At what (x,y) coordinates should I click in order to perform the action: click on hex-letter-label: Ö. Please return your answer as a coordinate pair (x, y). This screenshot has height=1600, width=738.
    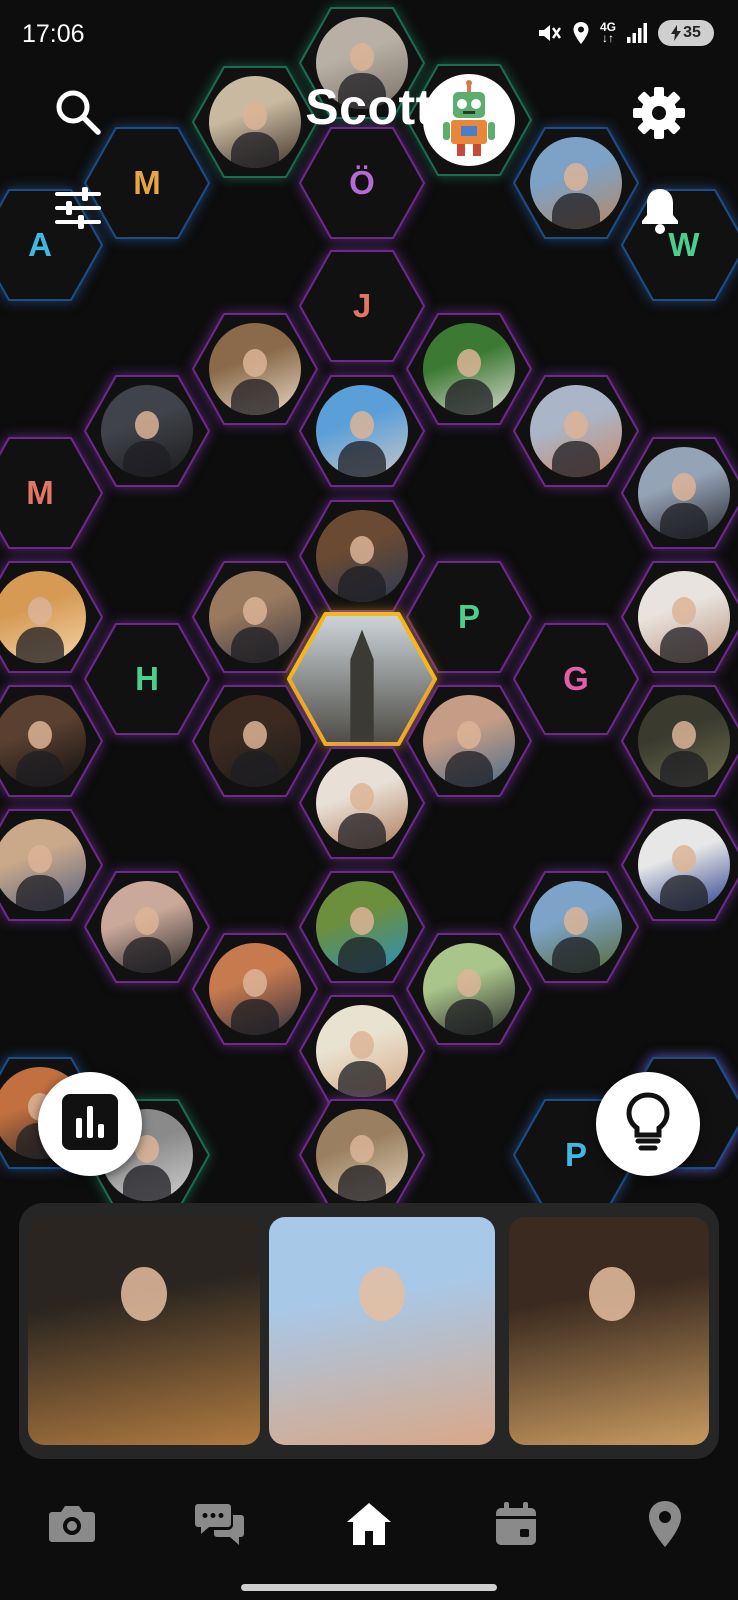
    Looking at the image, I should click on (362, 182).